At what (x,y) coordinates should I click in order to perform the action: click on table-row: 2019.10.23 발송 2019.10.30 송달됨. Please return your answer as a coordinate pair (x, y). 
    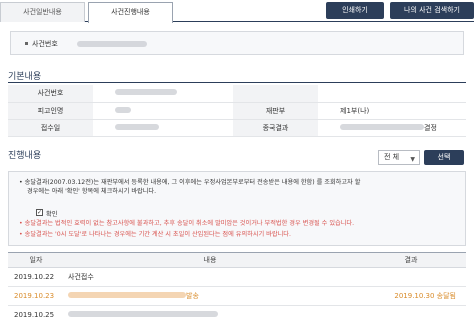
    Looking at the image, I should click on (237, 296).